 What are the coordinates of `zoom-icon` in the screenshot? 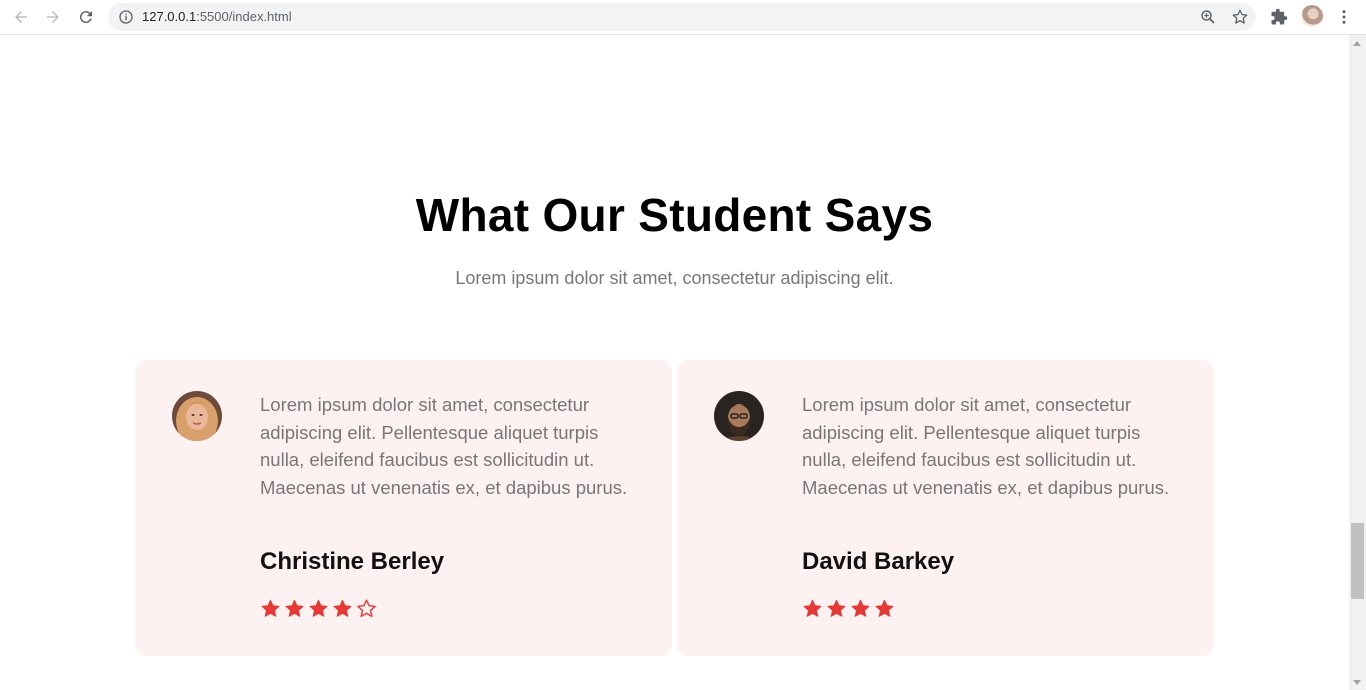 It's located at (1208, 17).